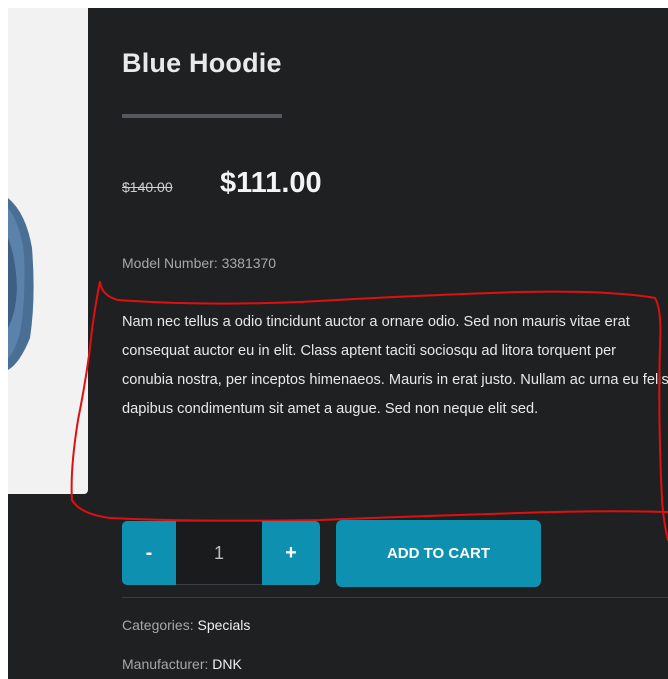 The width and height of the screenshot is (668, 679). Describe the element at coordinates (165, 664) in the screenshot. I see `manufacturer-label: Manufacturer:` at that location.